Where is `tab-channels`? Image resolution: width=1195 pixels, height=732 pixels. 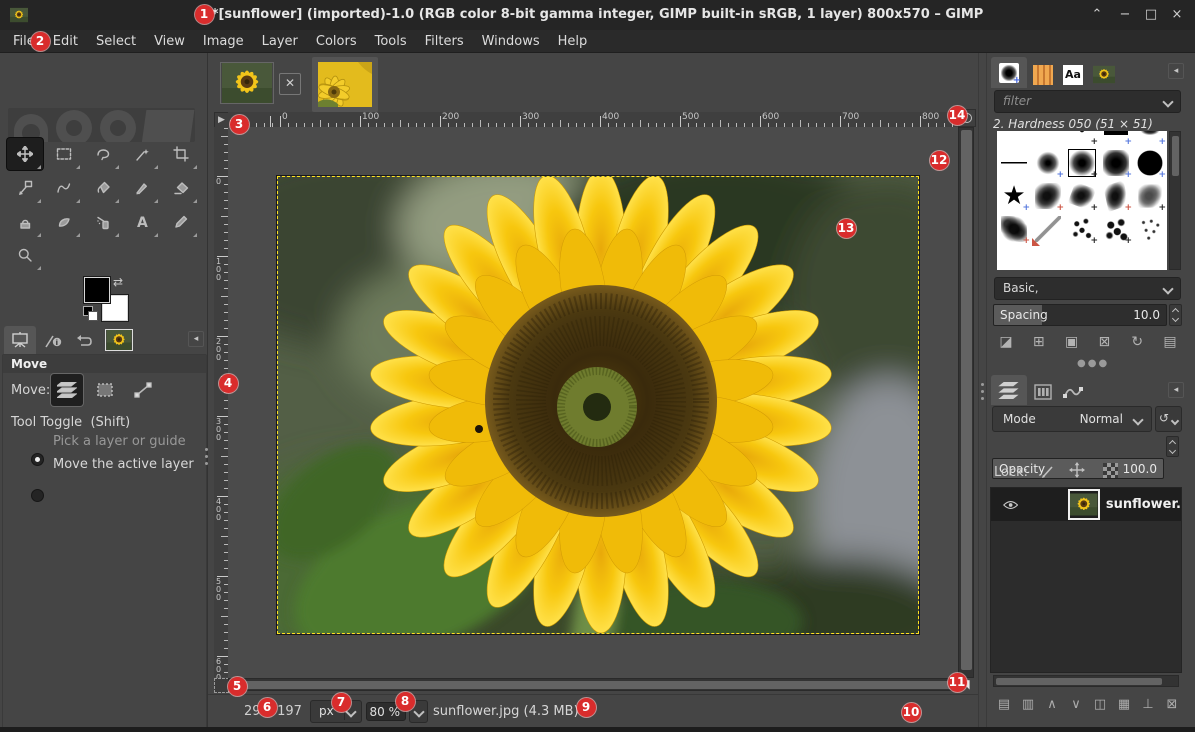
tab-channels is located at coordinates (1043, 392).